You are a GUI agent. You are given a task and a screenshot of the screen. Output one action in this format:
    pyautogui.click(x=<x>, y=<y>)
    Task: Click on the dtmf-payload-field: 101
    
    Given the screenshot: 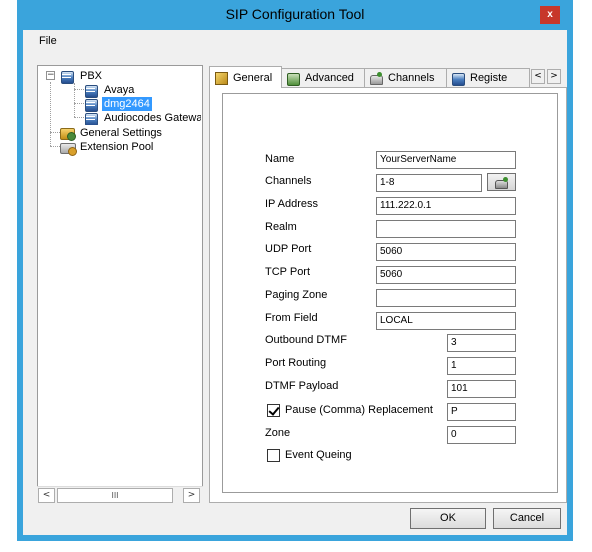 What is the action you would take?
    pyautogui.click(x=481, y=389)
    